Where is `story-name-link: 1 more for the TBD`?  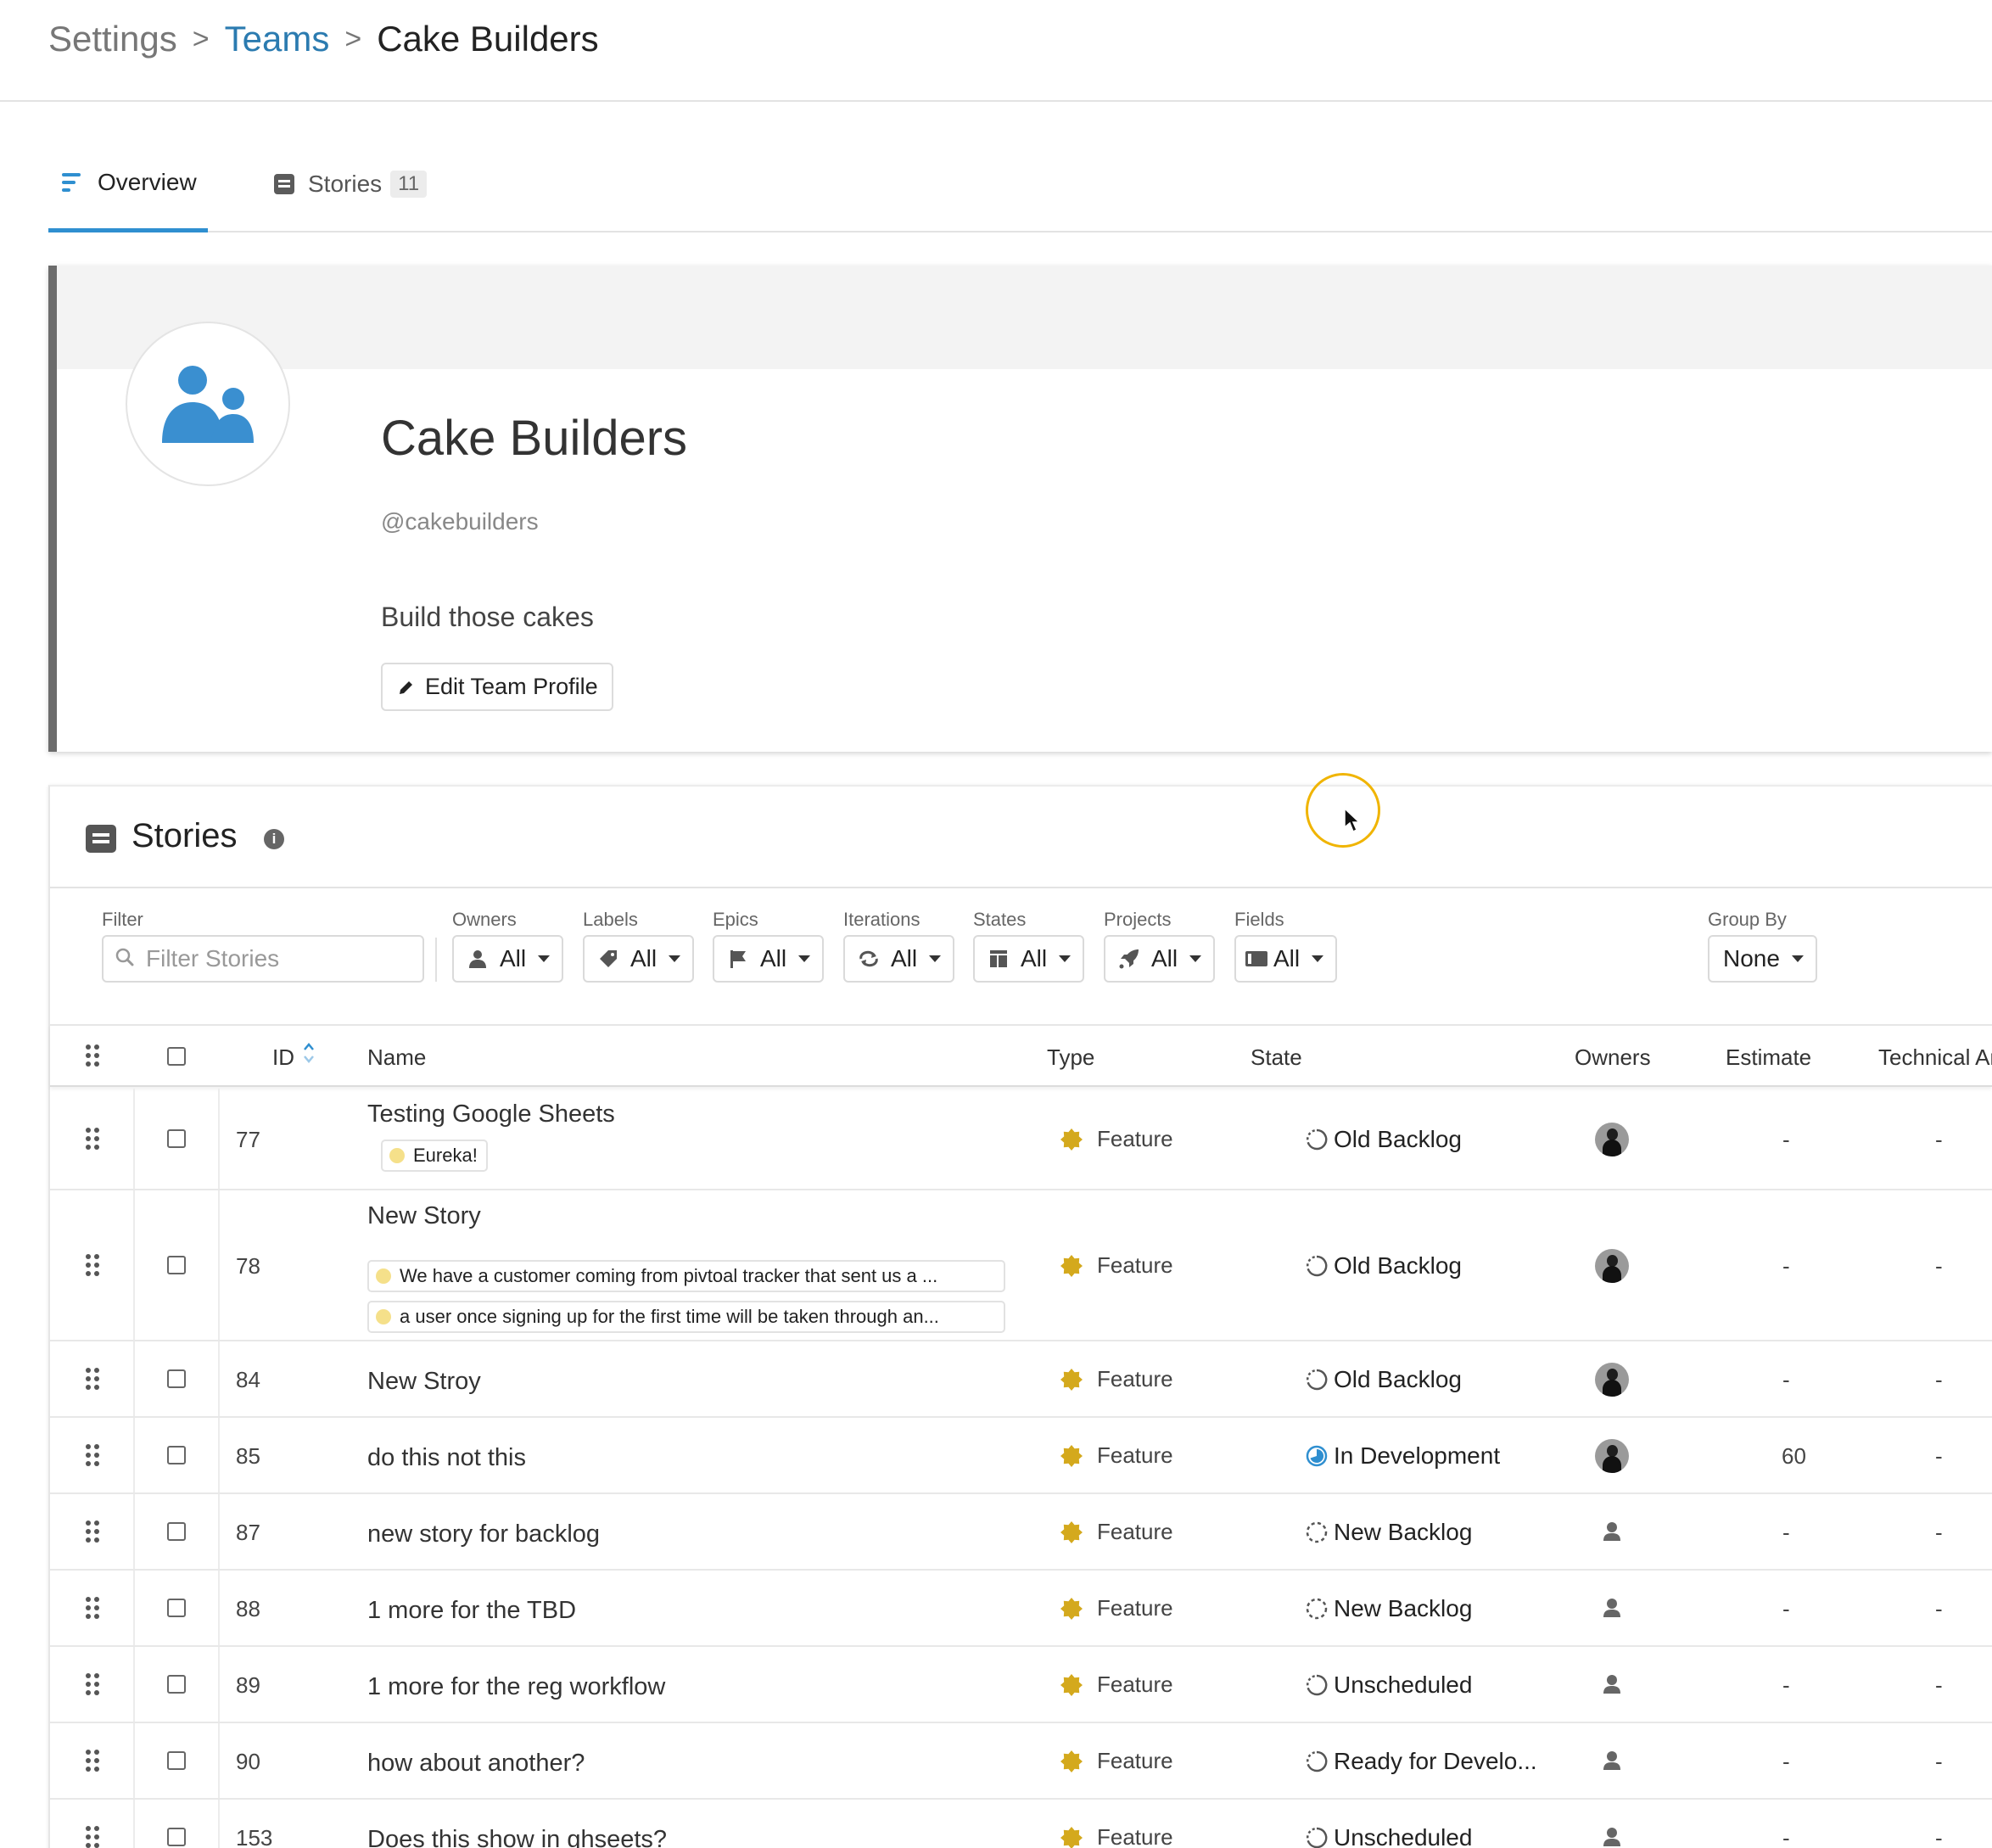 story-name-link: 1 more for the TBD is located at coordinates (471, 1611).